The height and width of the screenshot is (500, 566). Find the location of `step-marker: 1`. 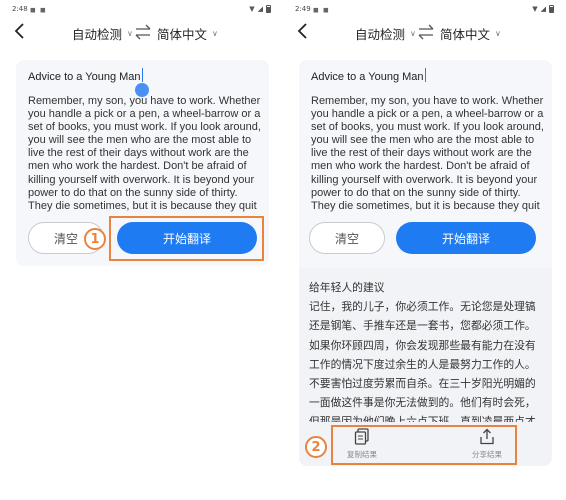

step-marker: 1 is located at coordinates (95, 239).